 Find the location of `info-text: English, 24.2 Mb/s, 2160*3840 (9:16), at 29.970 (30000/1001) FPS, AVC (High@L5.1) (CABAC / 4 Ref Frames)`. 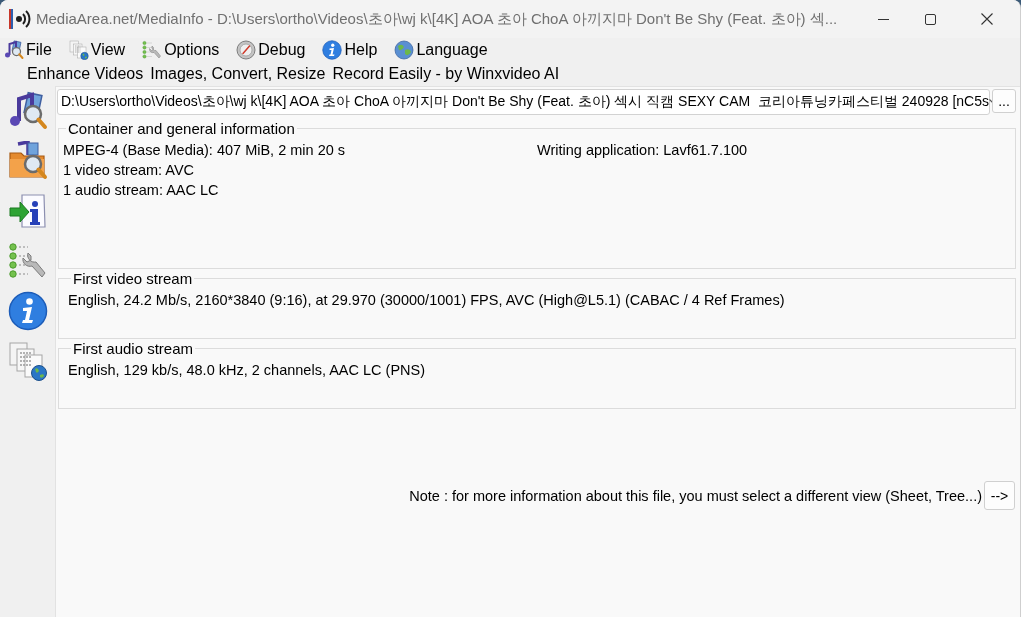

info-text: English, 24.2 Mb/s, 2160*3840 (9:16), at 29.970 (30000/1001) FPS, AVC (High@L5.1) (CABAC / 4 Ref Frames) is located at coordinates (426, 300).